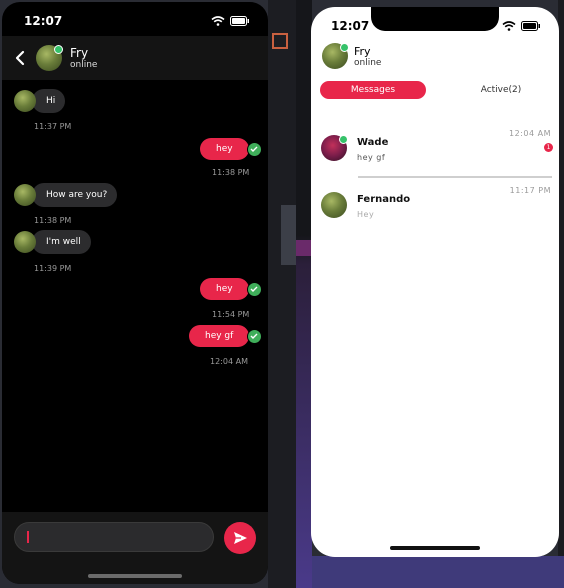 The width and height of the screenshot is (564, 588). Describe the element at coordinates (229, 361) in the screenshot. I see `message-timestamp: 12:04 AM` at that location.